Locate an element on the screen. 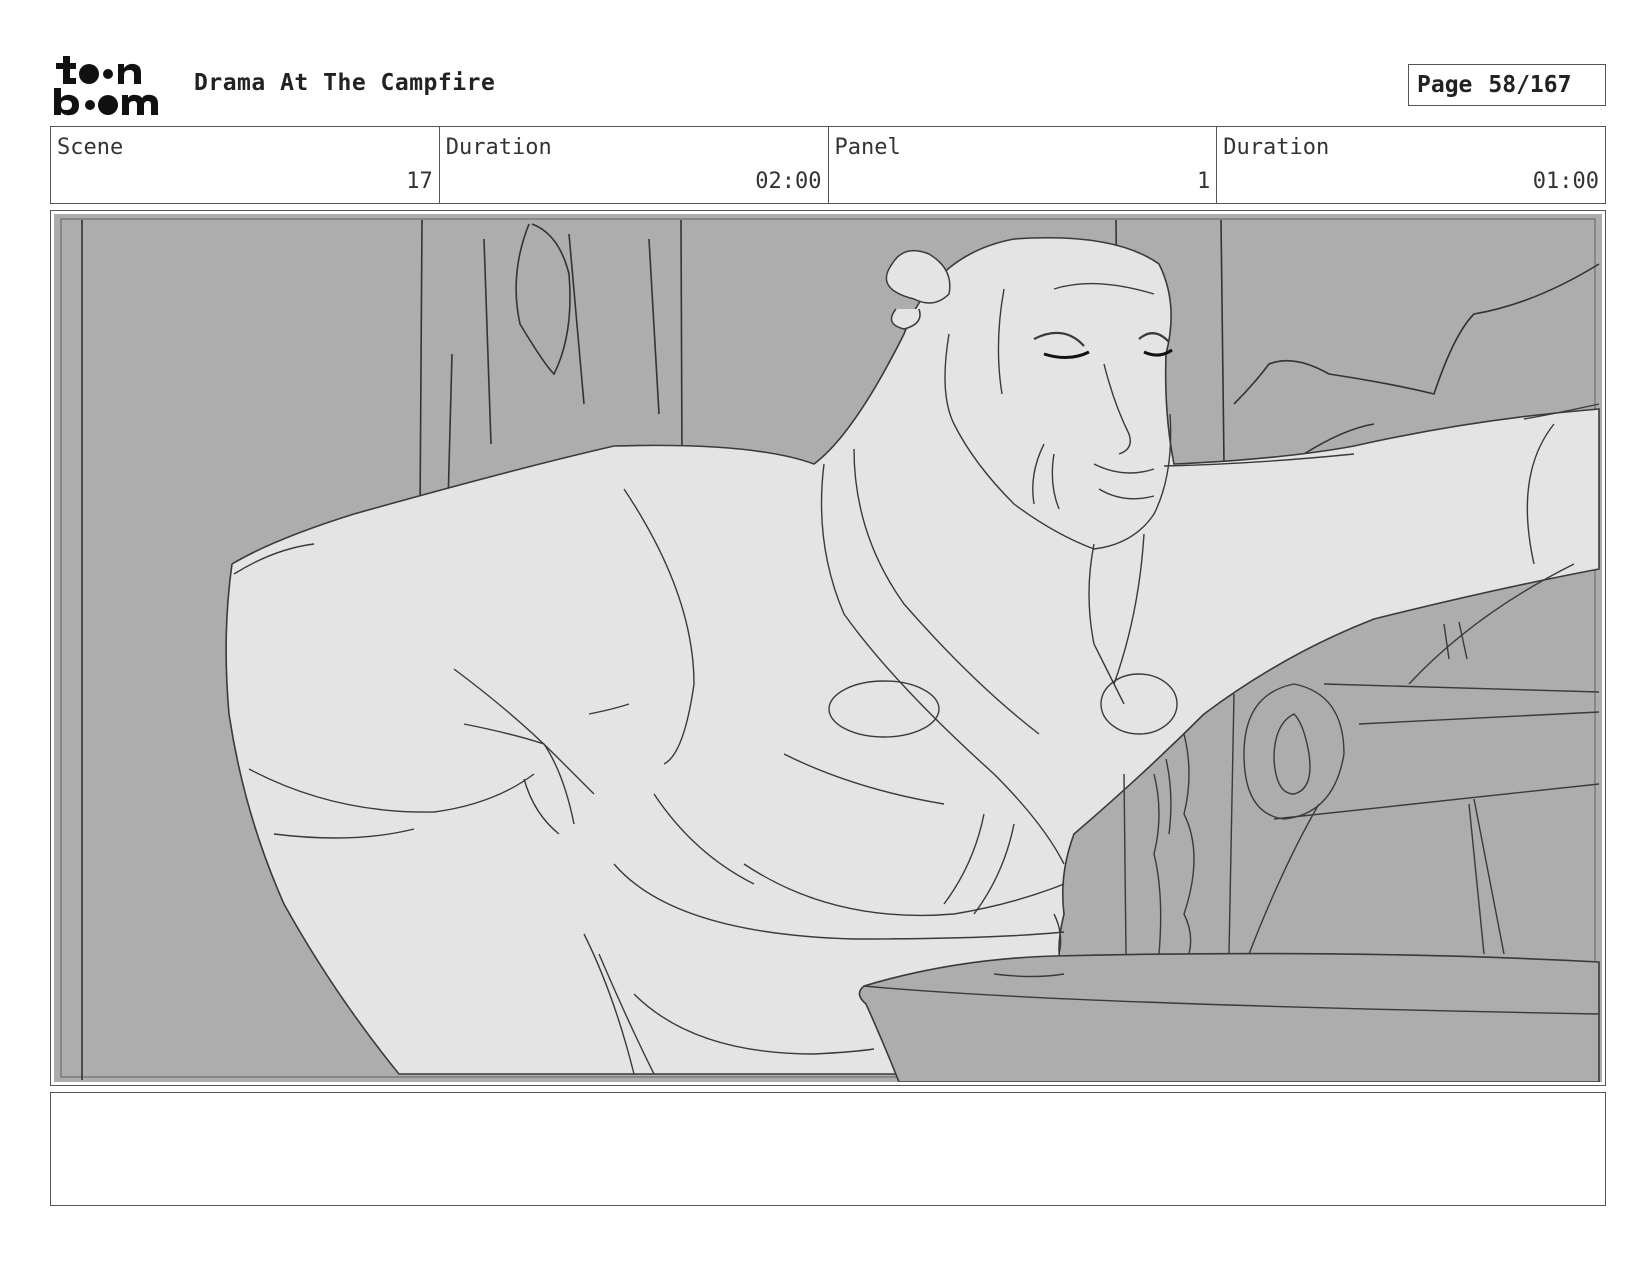  panel-cell: Panel 1 is located at coordinates (1023, 165).